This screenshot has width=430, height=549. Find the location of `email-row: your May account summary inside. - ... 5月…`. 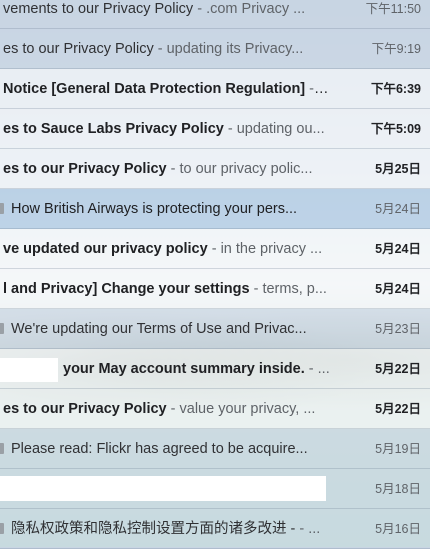

email-row: your May account summary inside. - ... 5月… is located at coordinates (215, 369).